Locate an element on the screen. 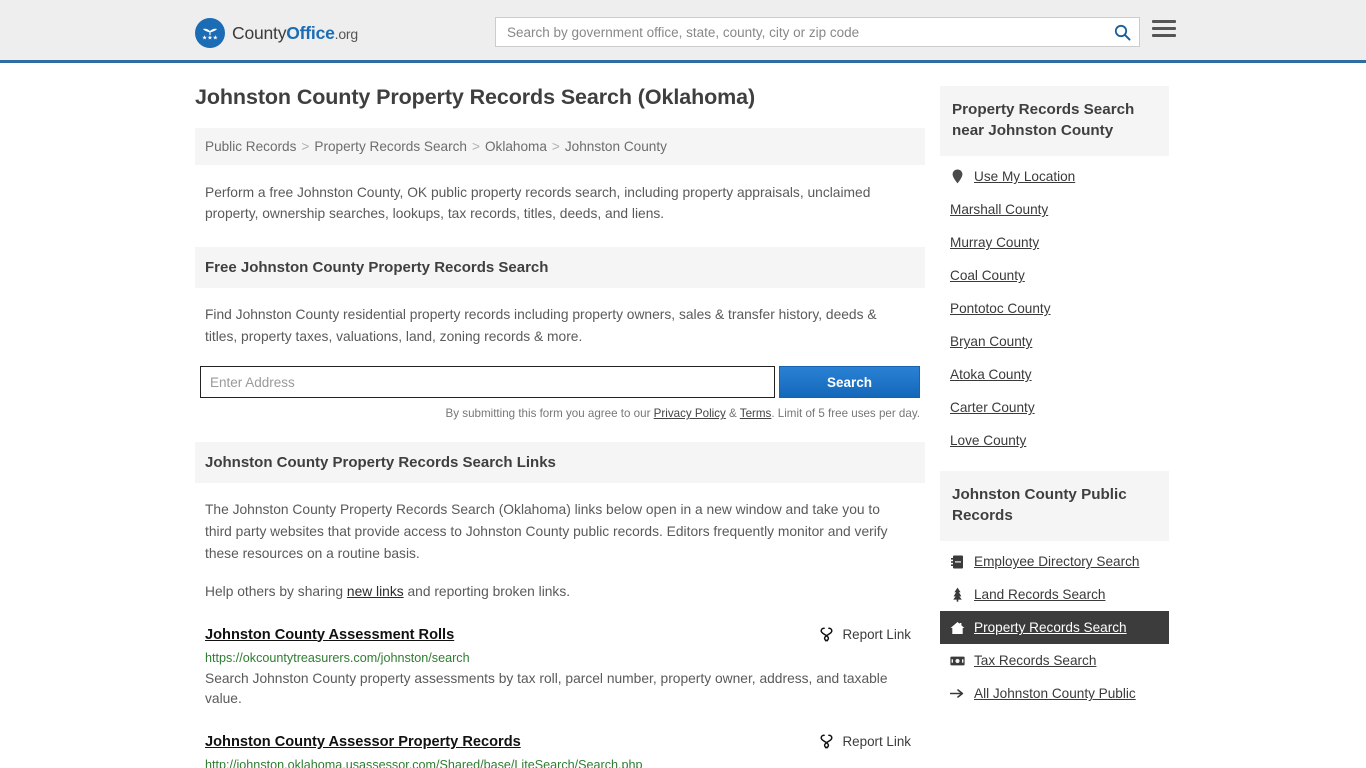 The width and height of the screenshot is (1366, 768). address-book-icon is located at coordinates (957, 562).